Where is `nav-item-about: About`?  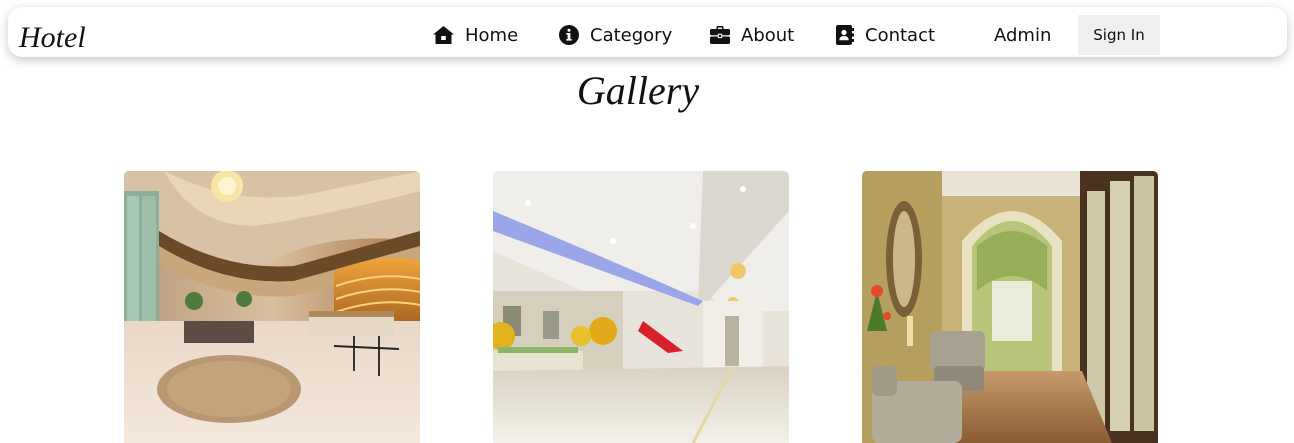
nav-item-about: About is located at coordinates (752, 35).